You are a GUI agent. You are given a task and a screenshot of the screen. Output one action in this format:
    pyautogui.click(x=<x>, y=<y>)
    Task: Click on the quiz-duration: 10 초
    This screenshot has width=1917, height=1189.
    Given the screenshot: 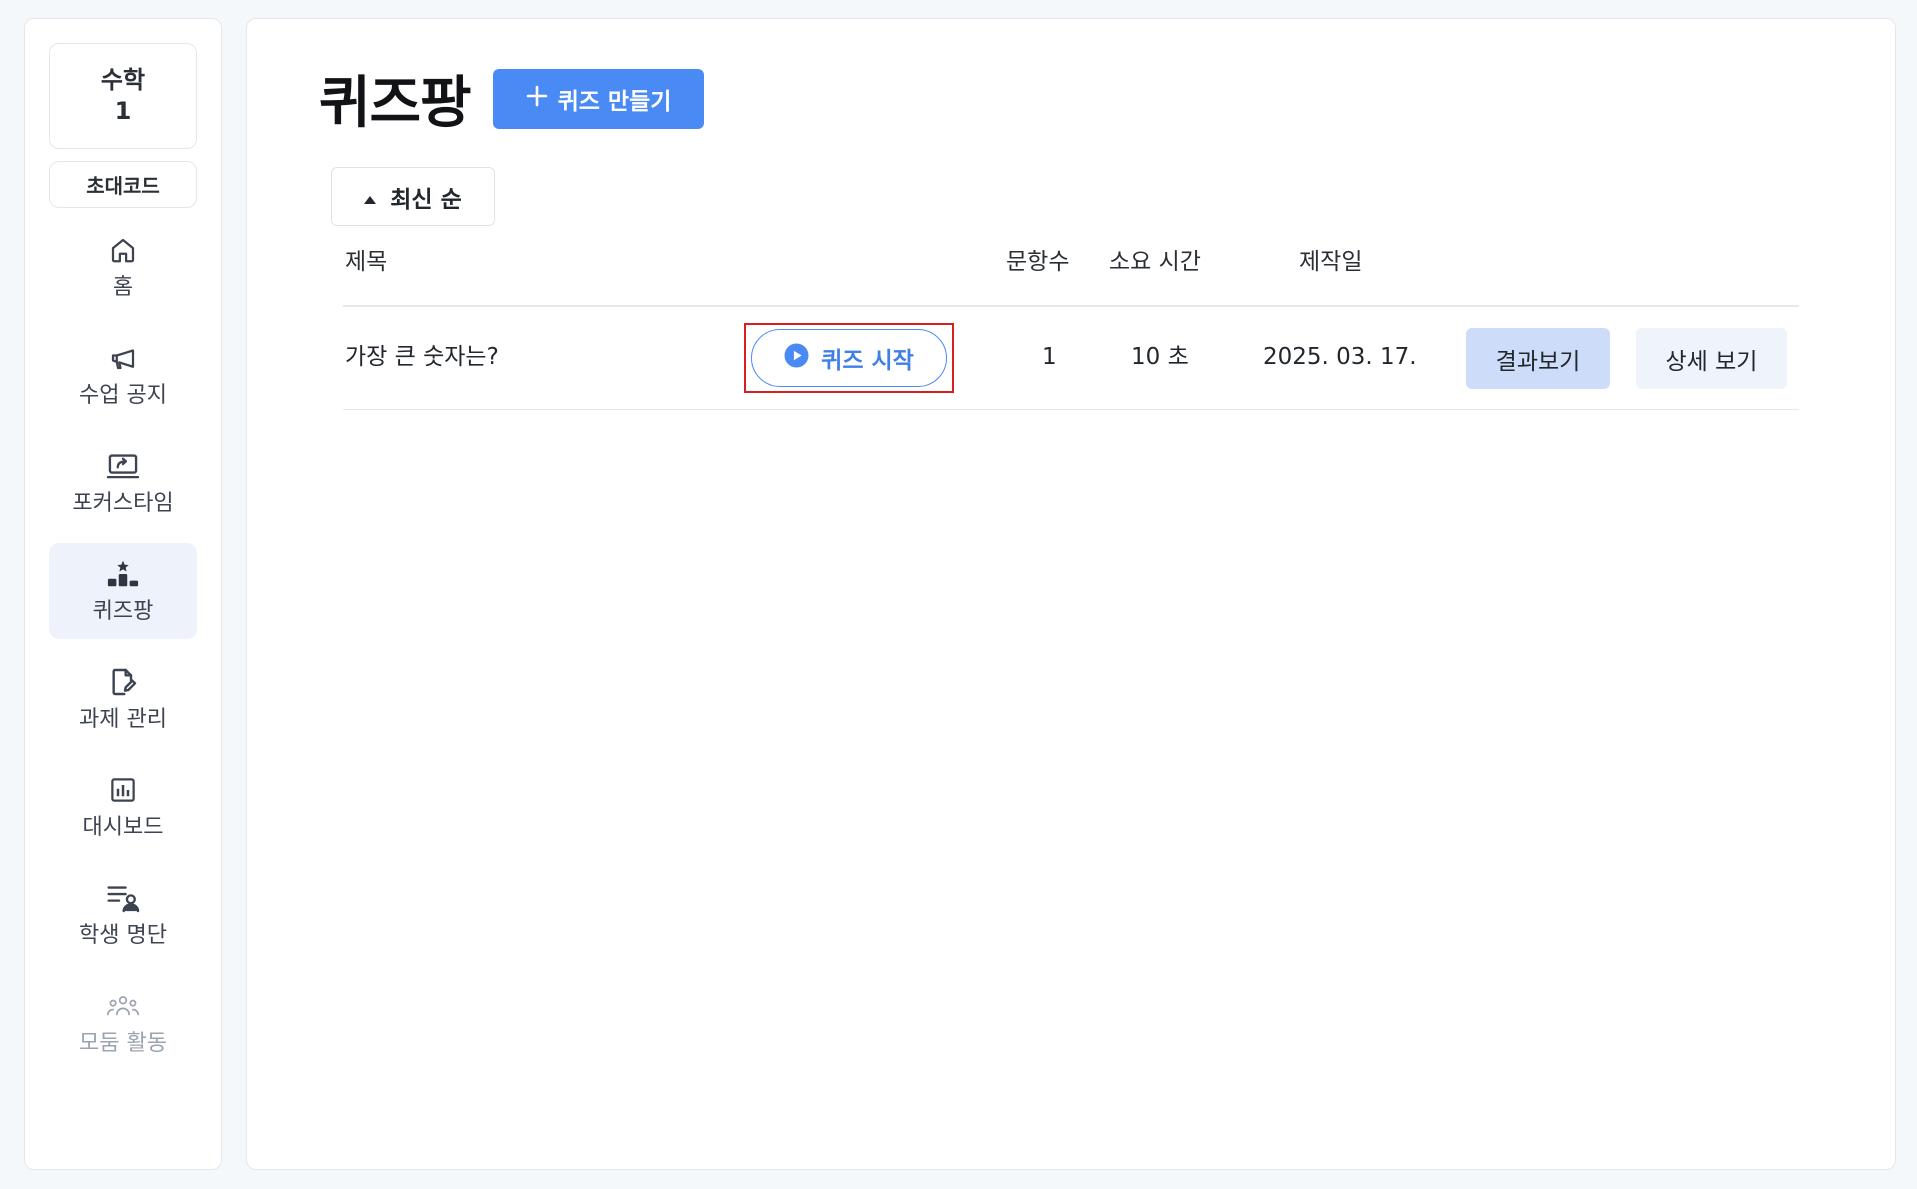 What is the action you would take?
    pyautogui.click(x=1160, y=357)
    